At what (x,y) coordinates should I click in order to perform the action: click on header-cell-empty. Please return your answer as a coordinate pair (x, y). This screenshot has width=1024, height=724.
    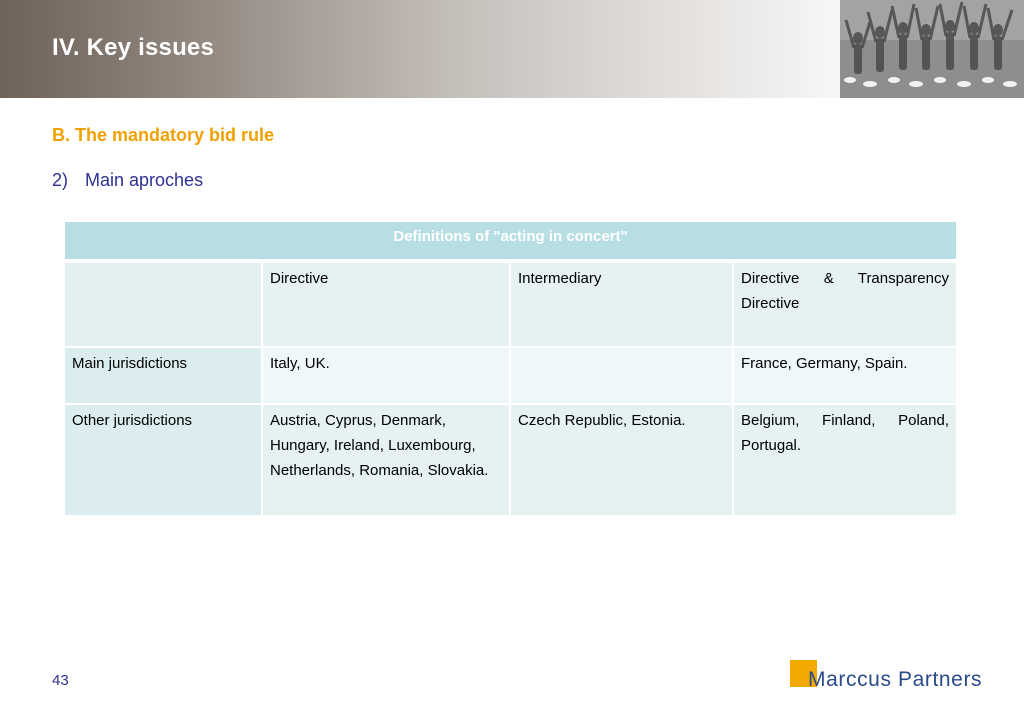
    Looking at the image, I should click on (164, 305).